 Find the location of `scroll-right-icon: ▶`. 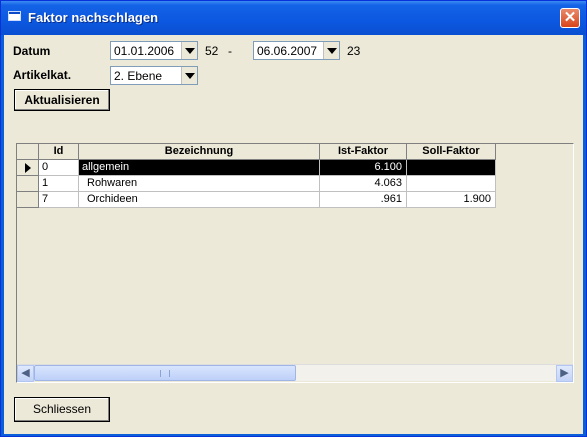

scroll-right-icon: ▶ is located at coordinates (564, 373).